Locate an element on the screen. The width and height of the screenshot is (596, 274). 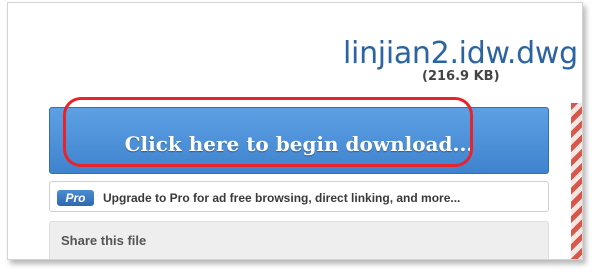
file-size: (216.9 KB) is located at coordinates (461, 76).